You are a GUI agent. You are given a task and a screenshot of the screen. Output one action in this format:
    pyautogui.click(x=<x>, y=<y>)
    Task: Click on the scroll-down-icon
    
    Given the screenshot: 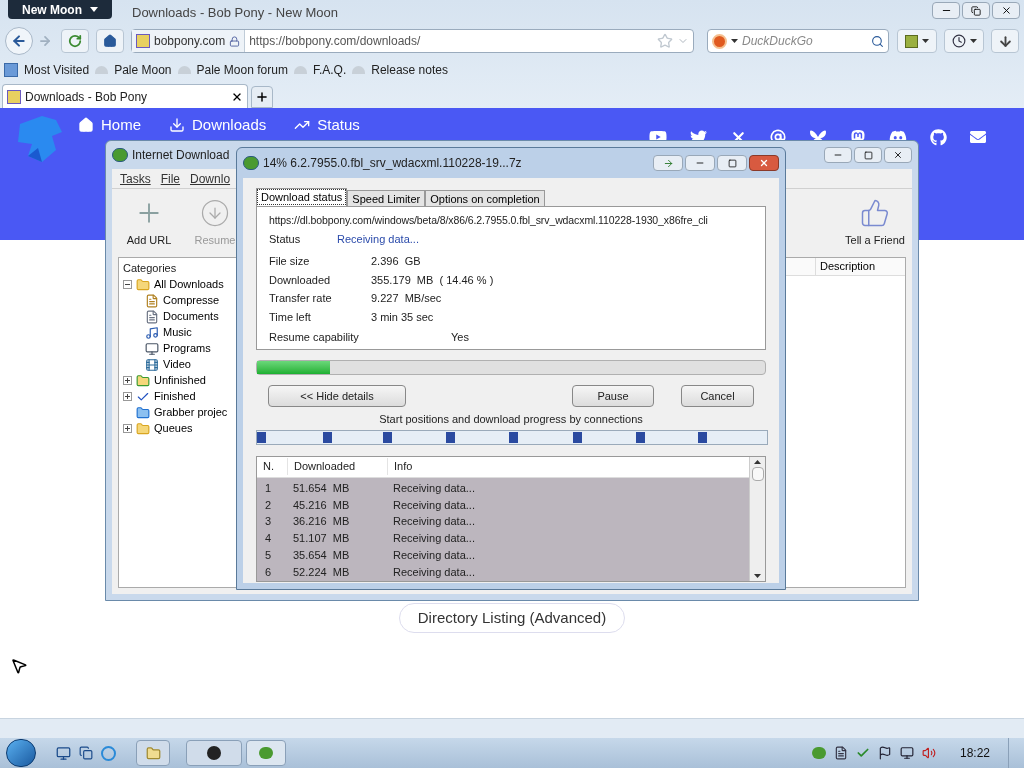 What is the action you would take?
    pyautogui.click(x=757, y=575)
    